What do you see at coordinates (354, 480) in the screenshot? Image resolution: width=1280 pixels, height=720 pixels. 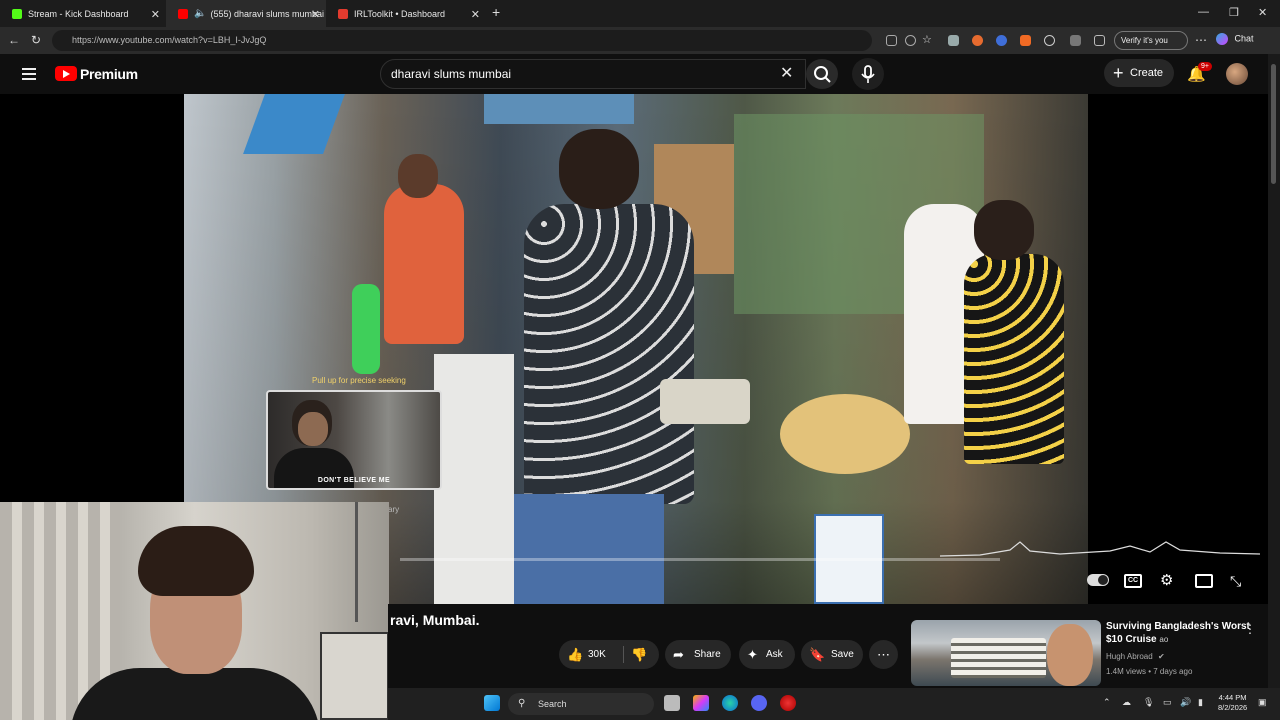 I see `preview-caption: DON'T BELIEVE ME` at bounding box center [354, 480].